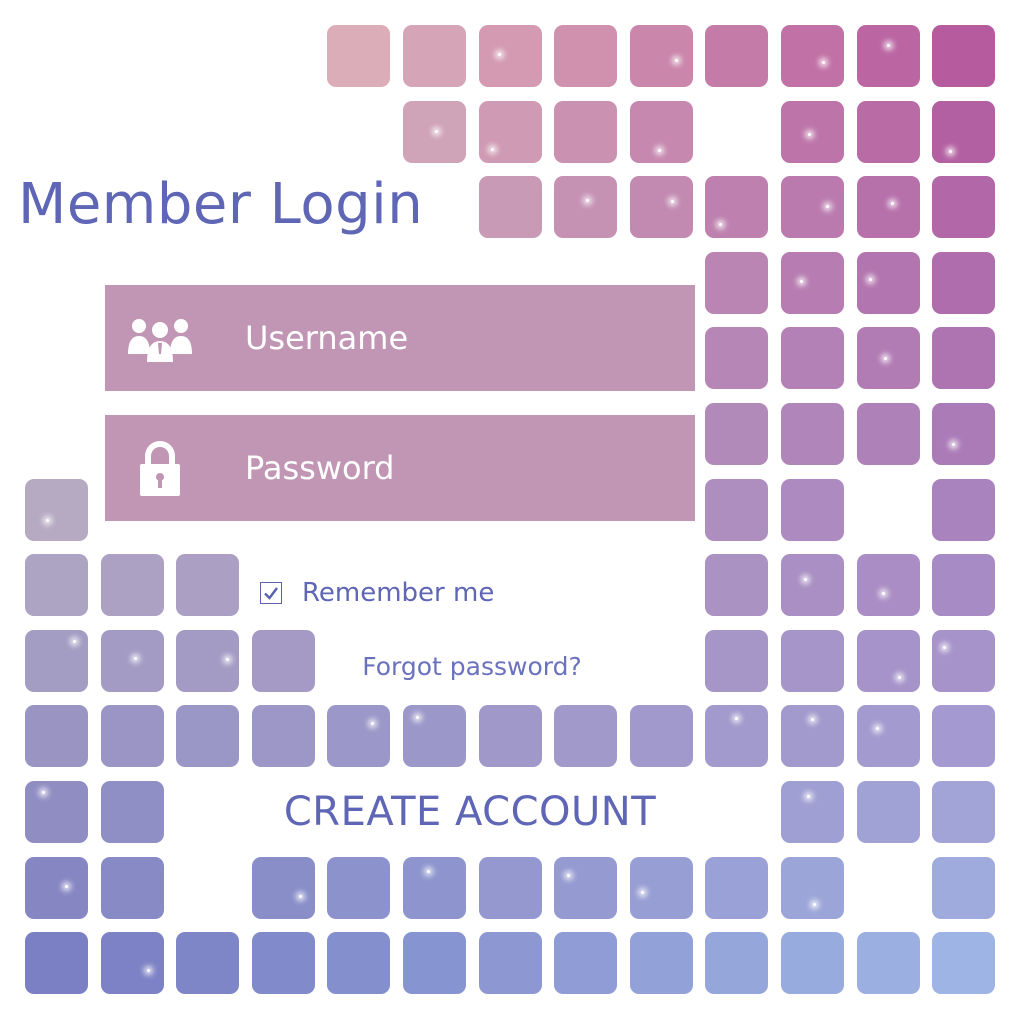 The height and width of the screenshot is (1024, 1024). Describe the element at coordinates (460, 468) in the screenshot. I see `password-input` at that location.